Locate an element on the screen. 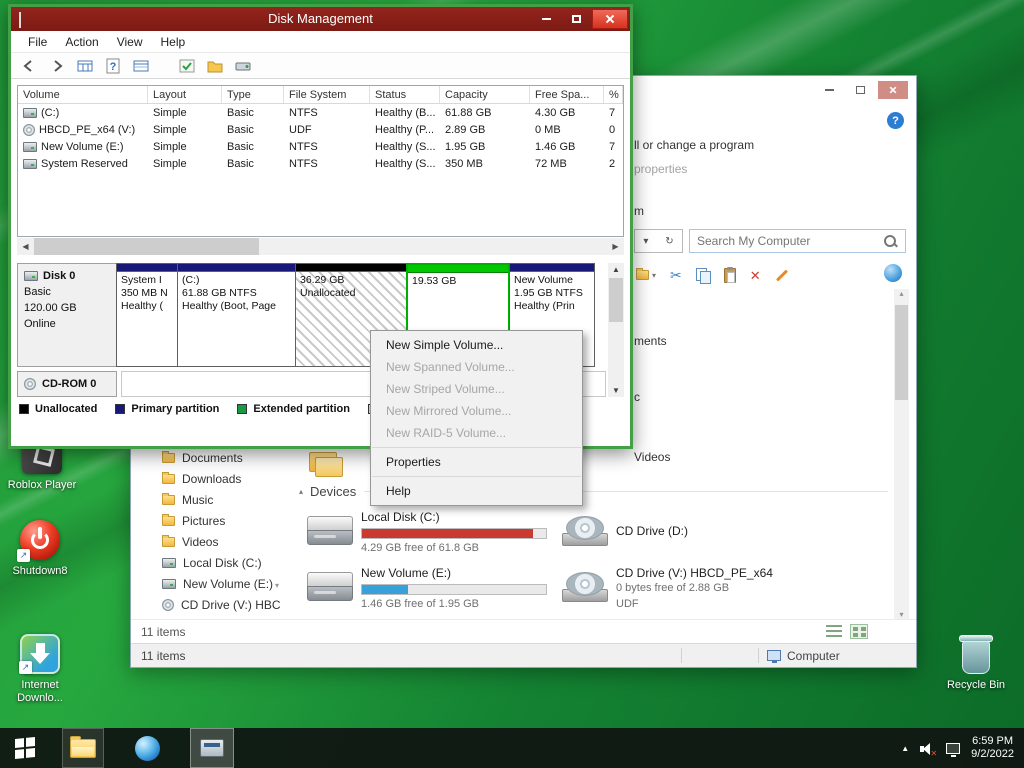  tray-expand-icon: ▲ is located at coordinates (905, 748).